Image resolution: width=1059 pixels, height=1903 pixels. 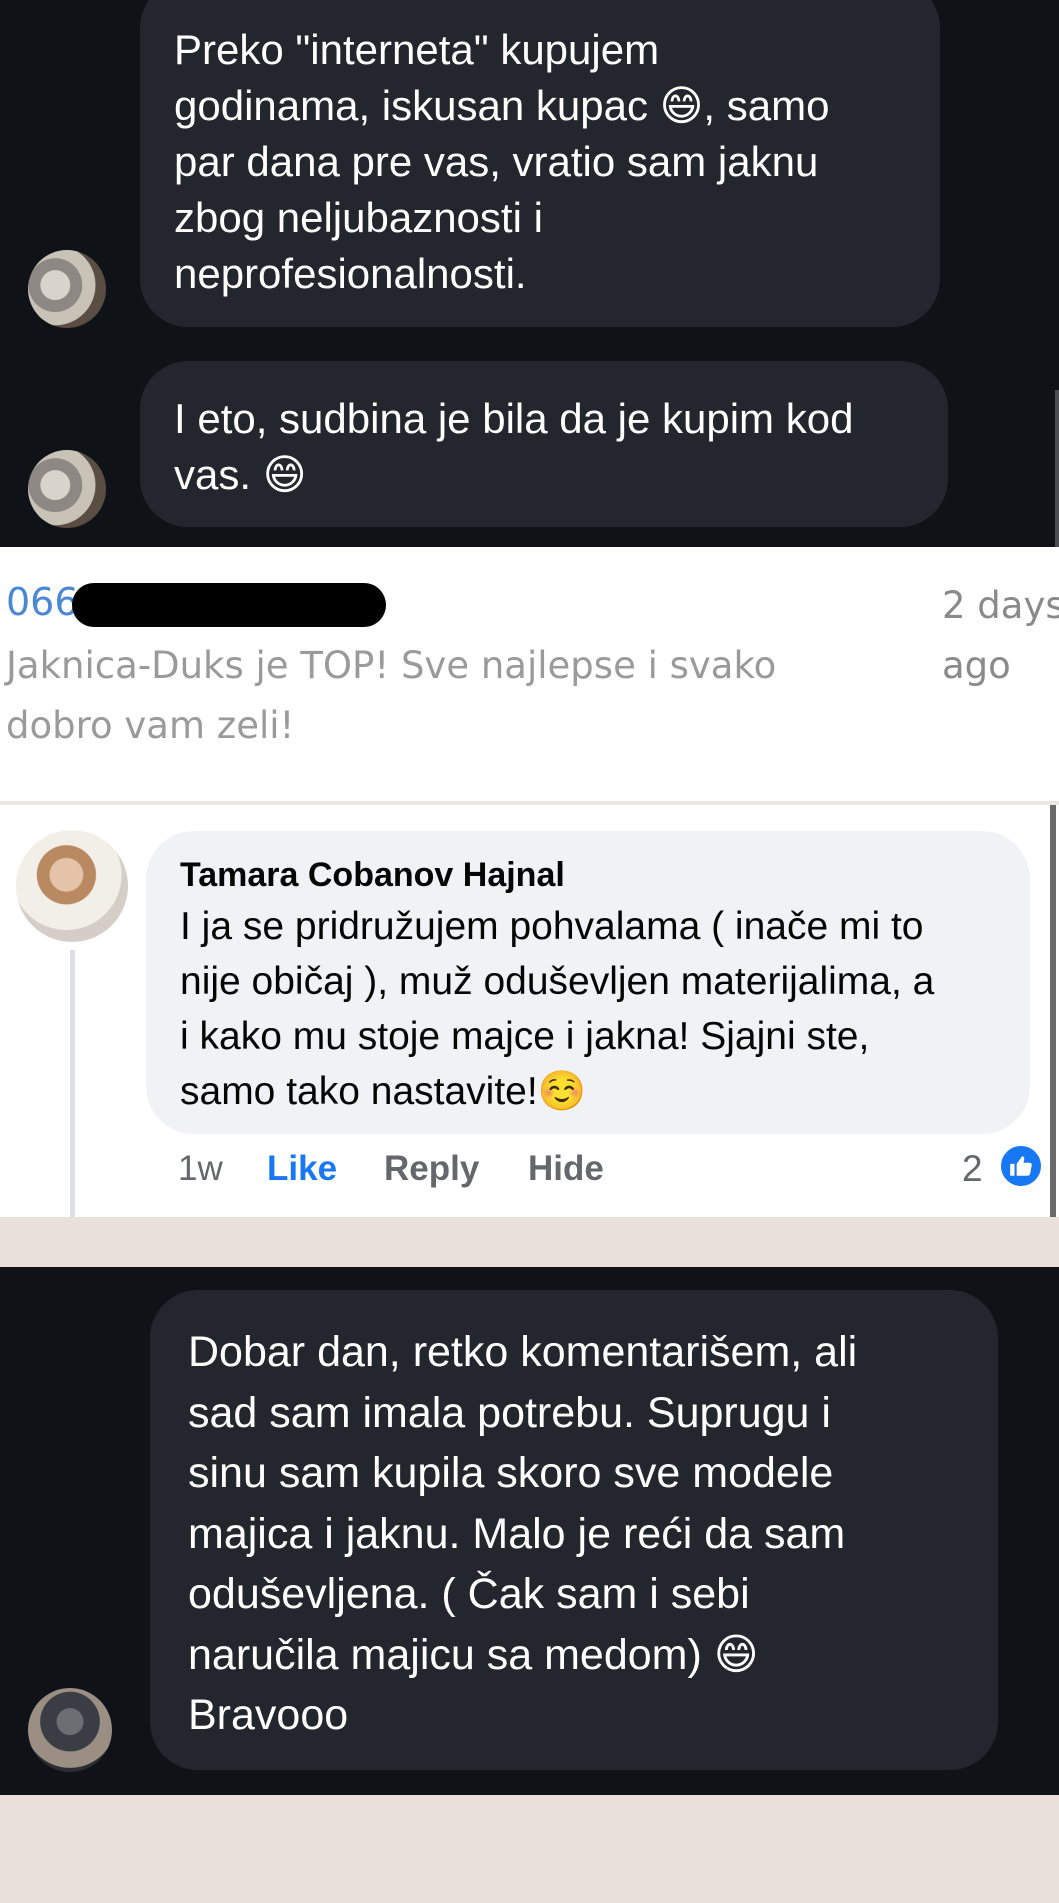 I want to click on hide-button: Hide, so click(x=566, y=1169).